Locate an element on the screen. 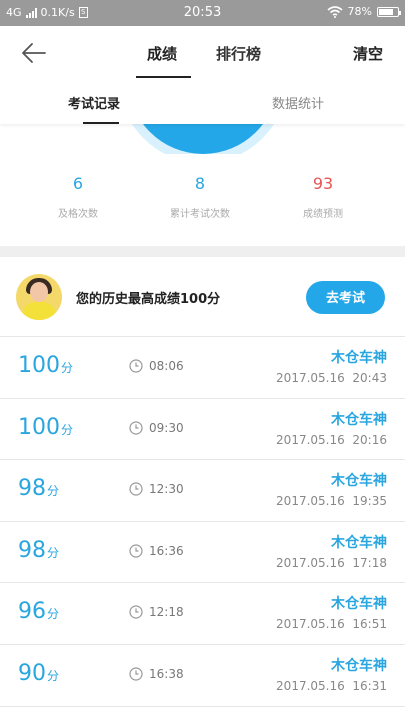  record-datetime: 2017.05.16 16:51 is located at coordinates (331, 624).